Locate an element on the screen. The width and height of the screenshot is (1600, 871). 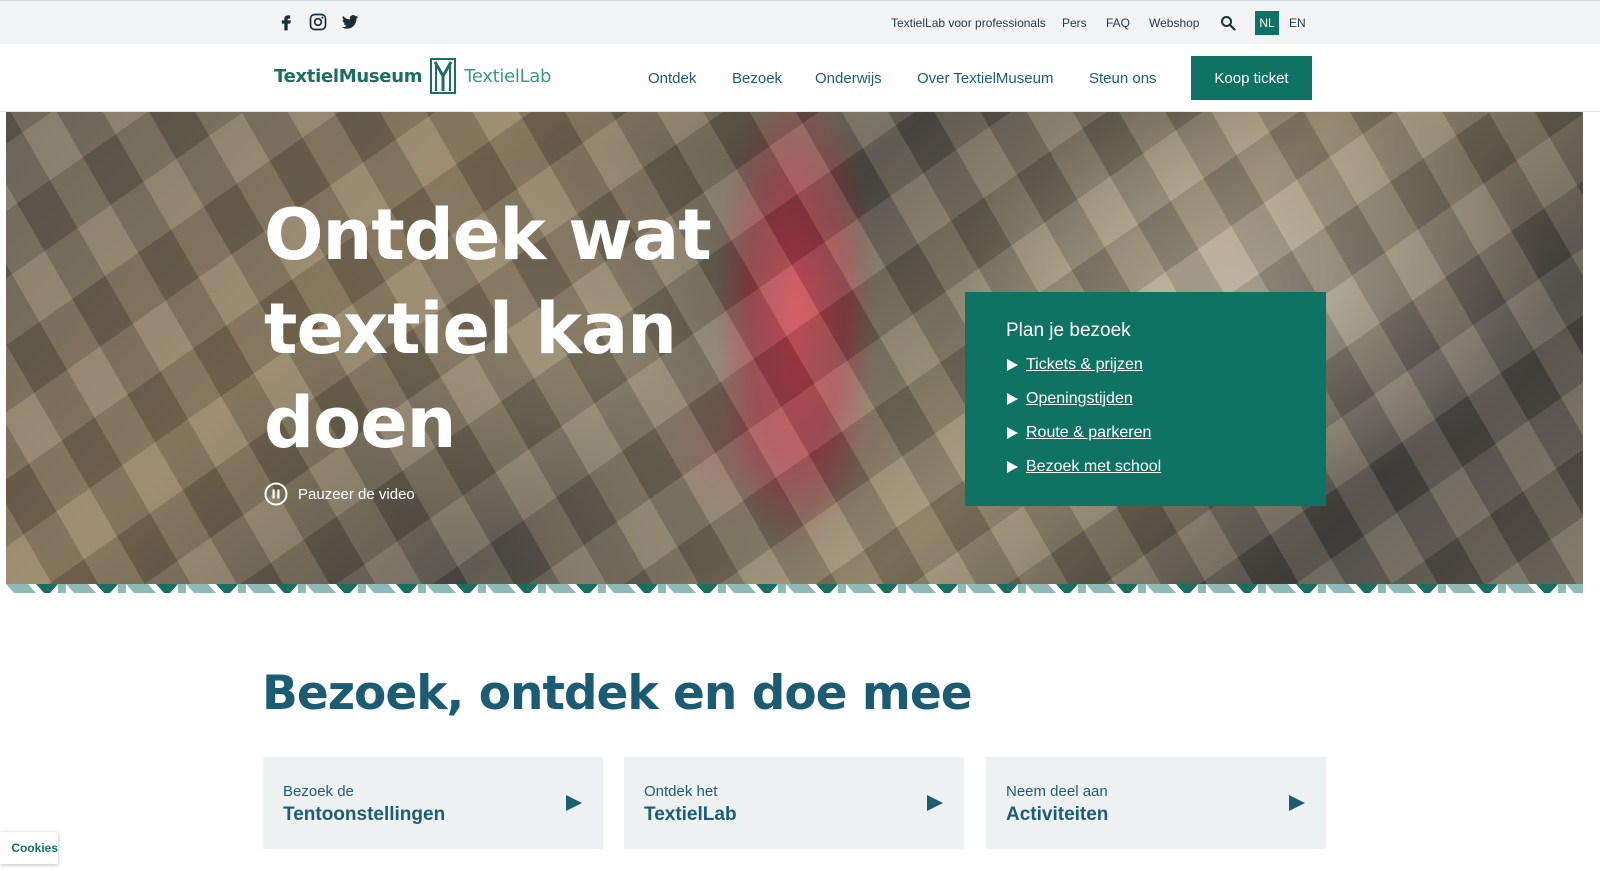
plan-item: Route & parkeren is located at coordinates (1145, 433).